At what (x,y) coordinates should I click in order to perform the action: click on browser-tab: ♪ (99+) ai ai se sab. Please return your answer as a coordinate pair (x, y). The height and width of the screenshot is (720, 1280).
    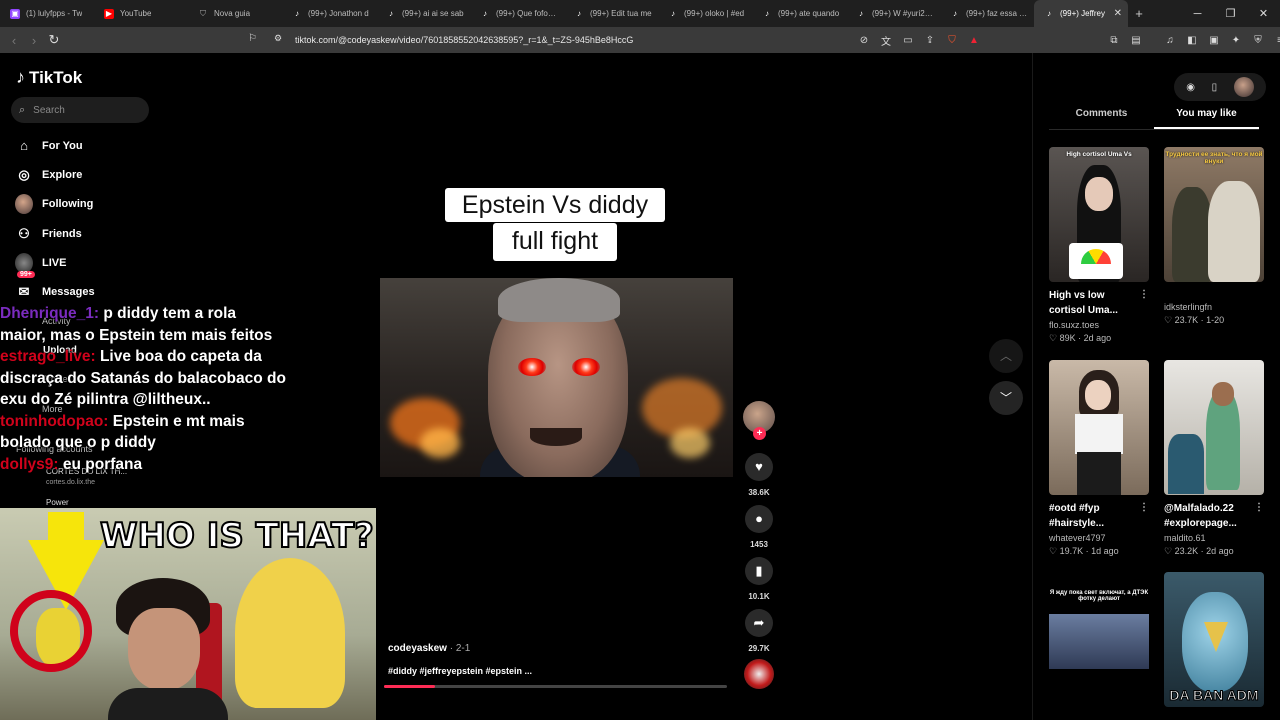
    Looking at the image, I should click on (423, 13).